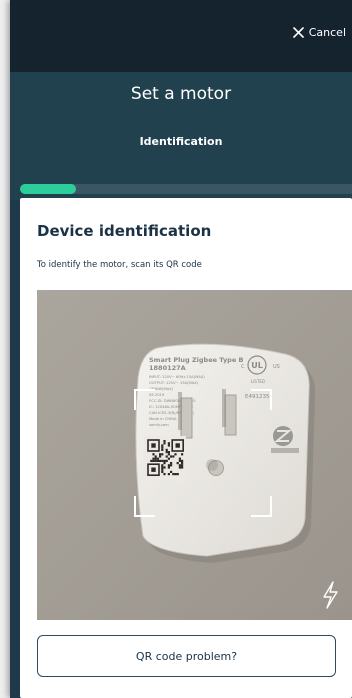 The width and height of the screenshot is (352, 698). I want to click on etl-number: E491235, so click(257, 397).